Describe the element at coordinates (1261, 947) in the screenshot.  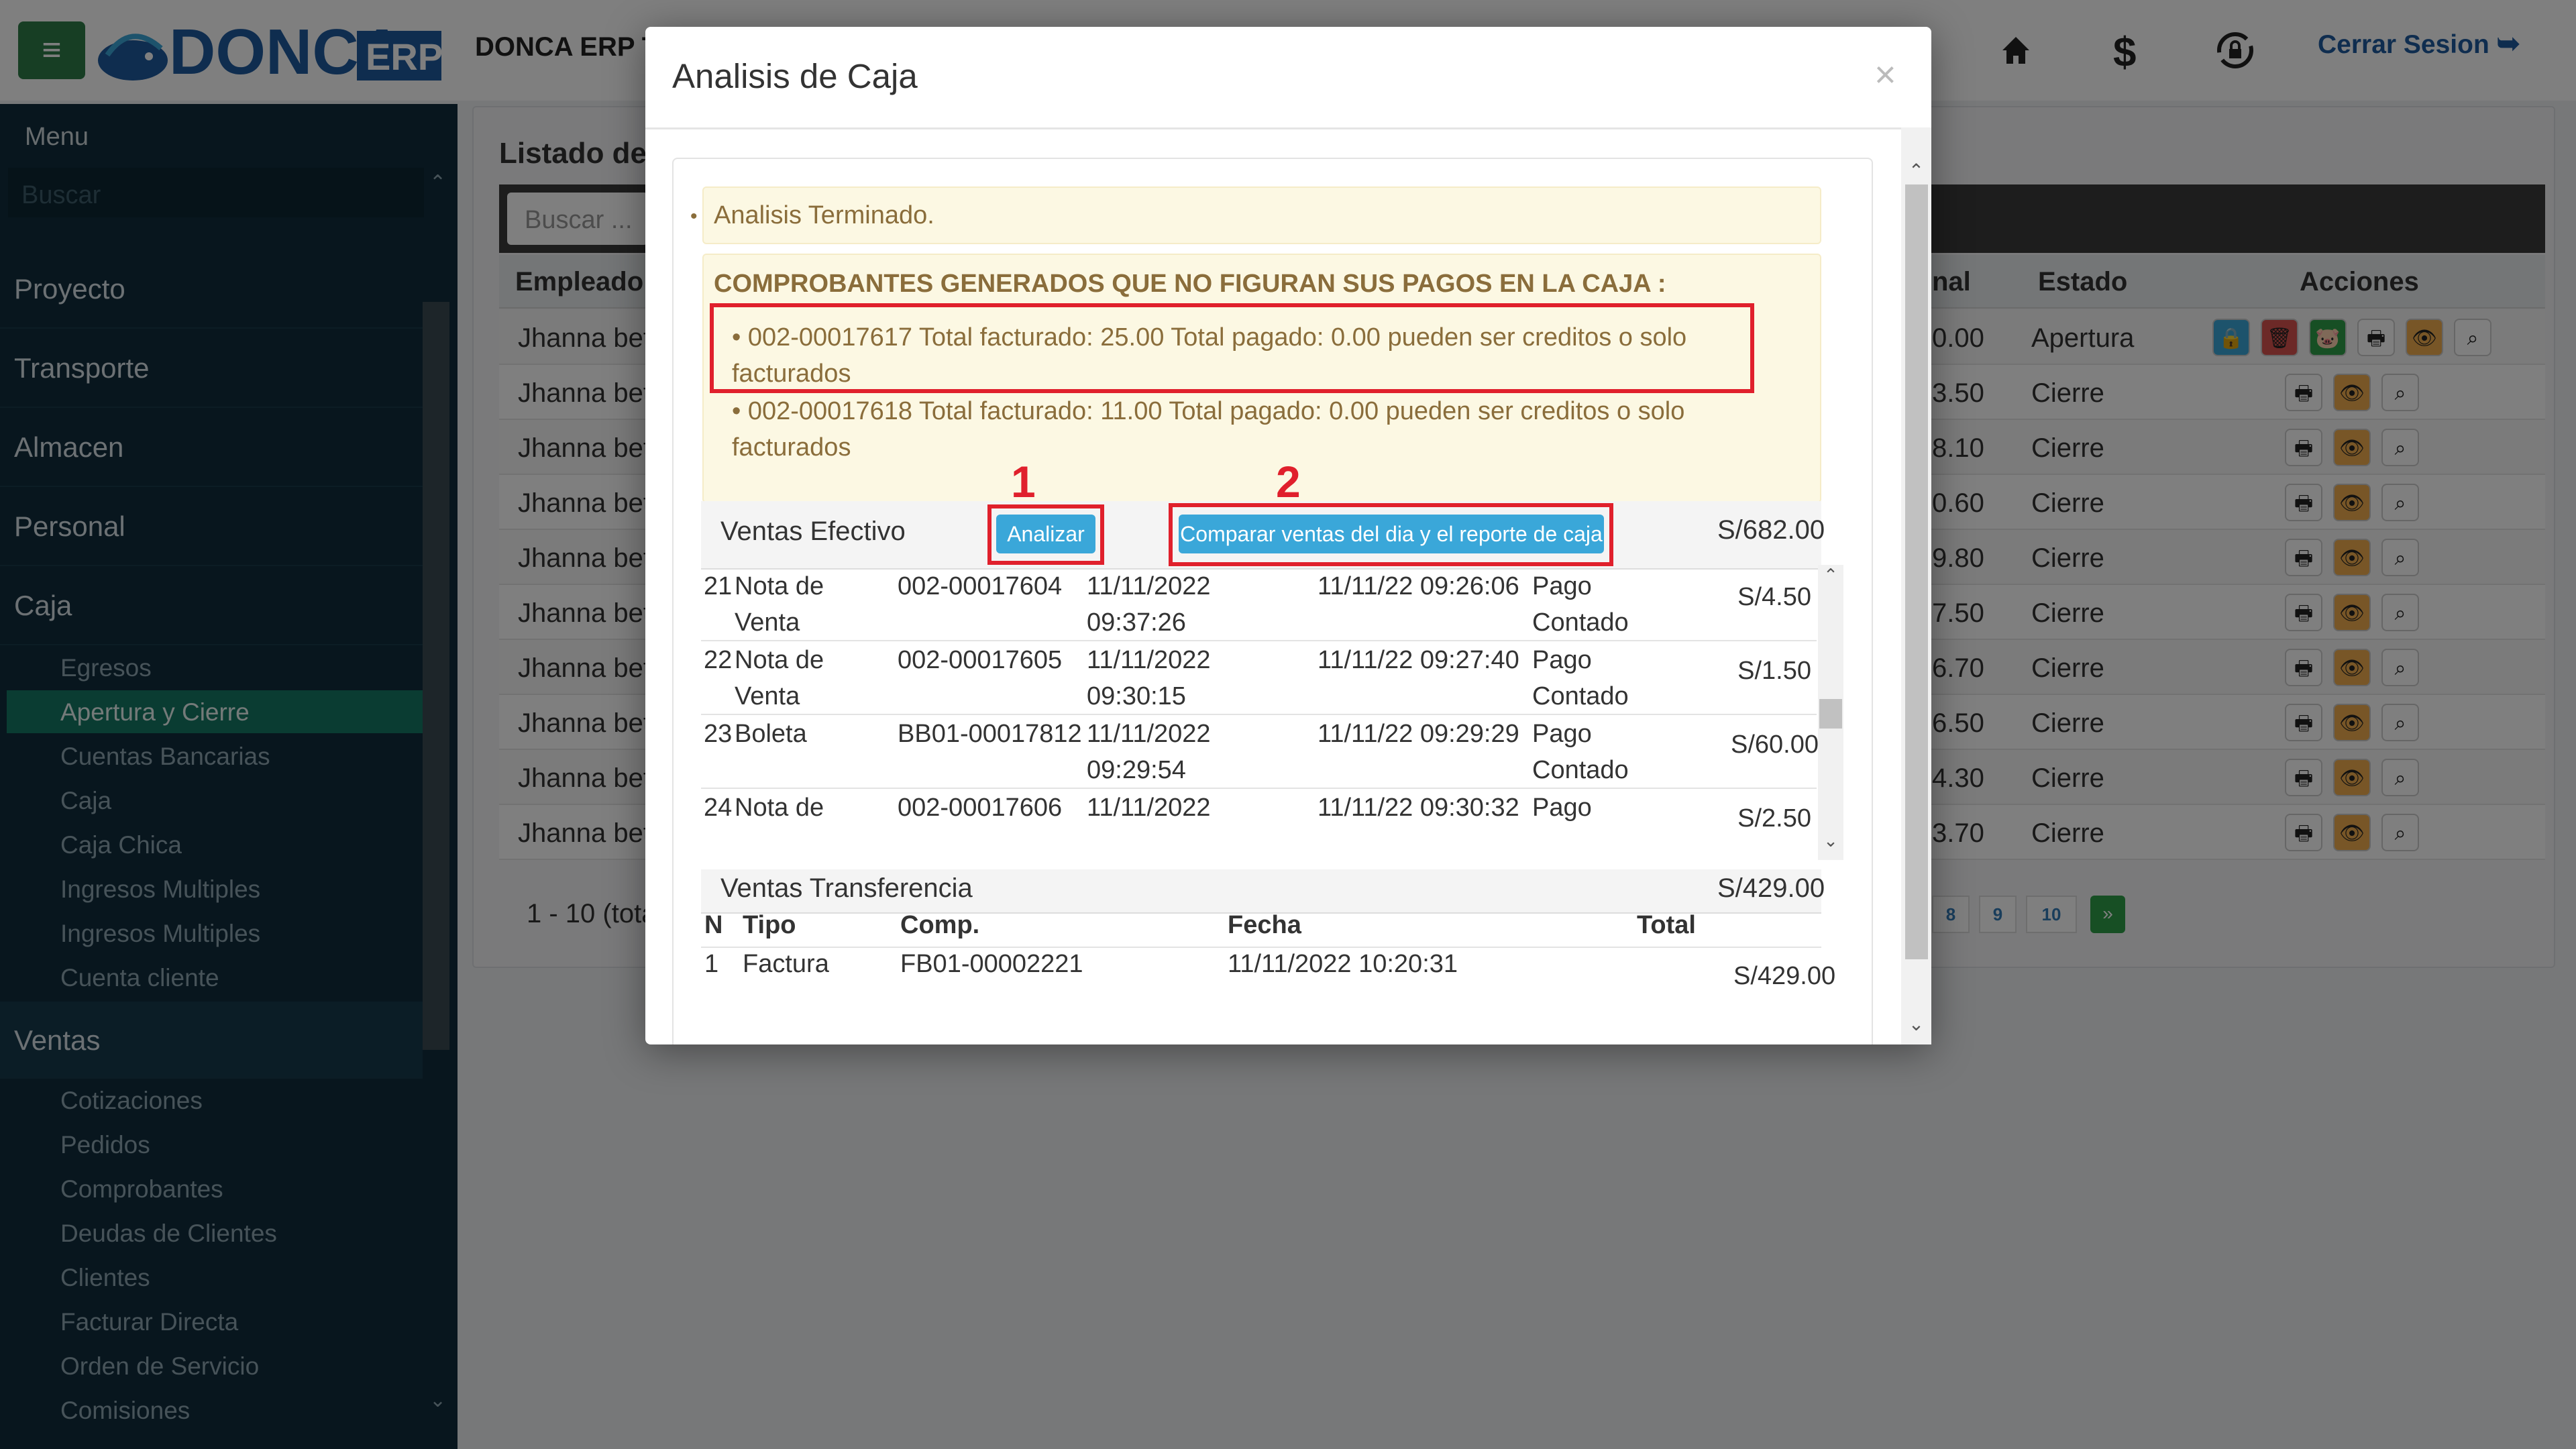
I see `transferencia-divider` at that location.